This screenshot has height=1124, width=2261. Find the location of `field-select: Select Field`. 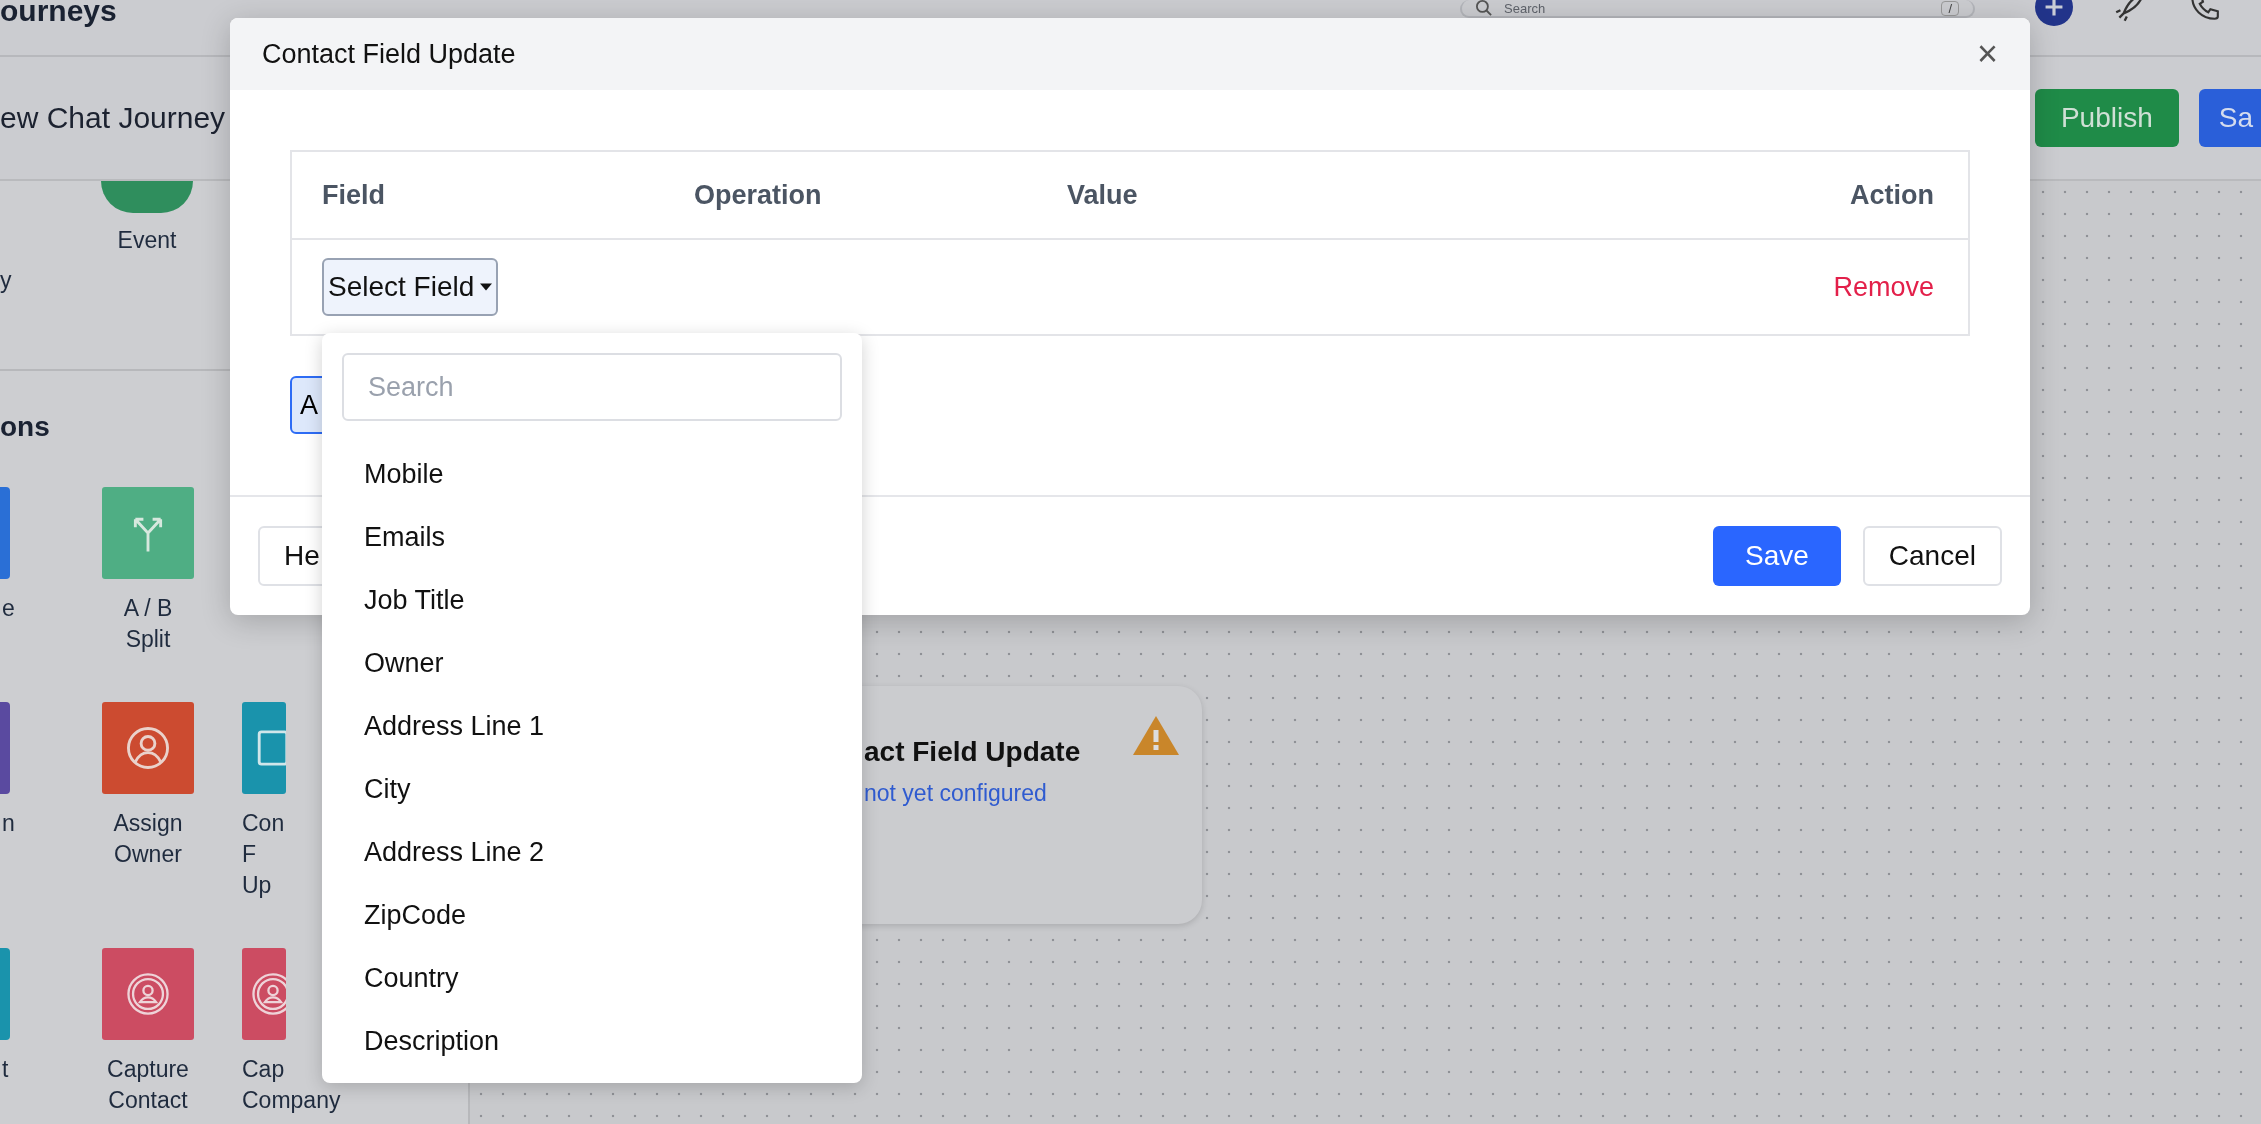

field-select: Select Field is located at coordinates (410, 287).